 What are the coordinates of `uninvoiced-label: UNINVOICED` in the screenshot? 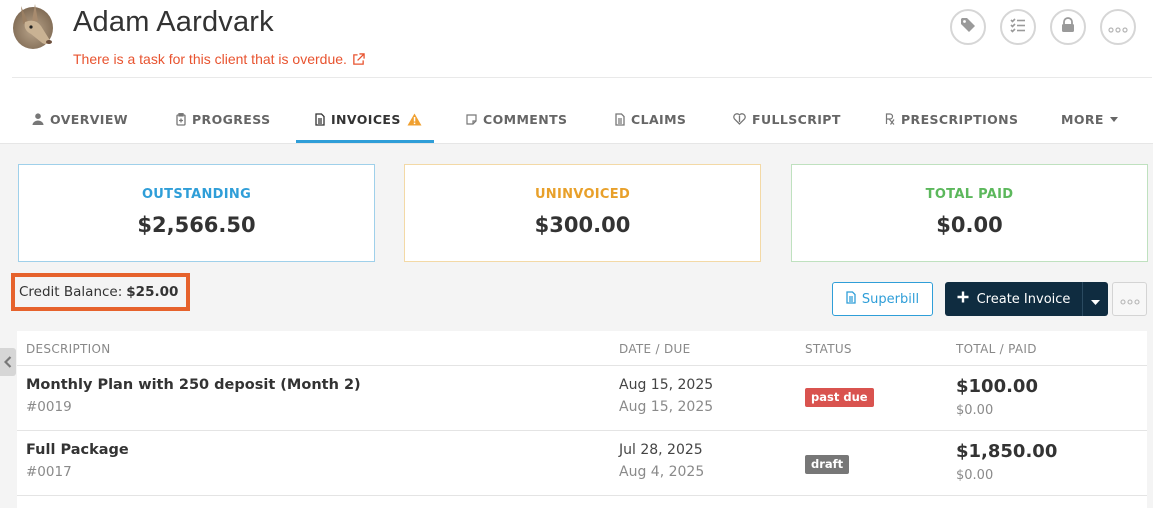 It's located at (582, 194).